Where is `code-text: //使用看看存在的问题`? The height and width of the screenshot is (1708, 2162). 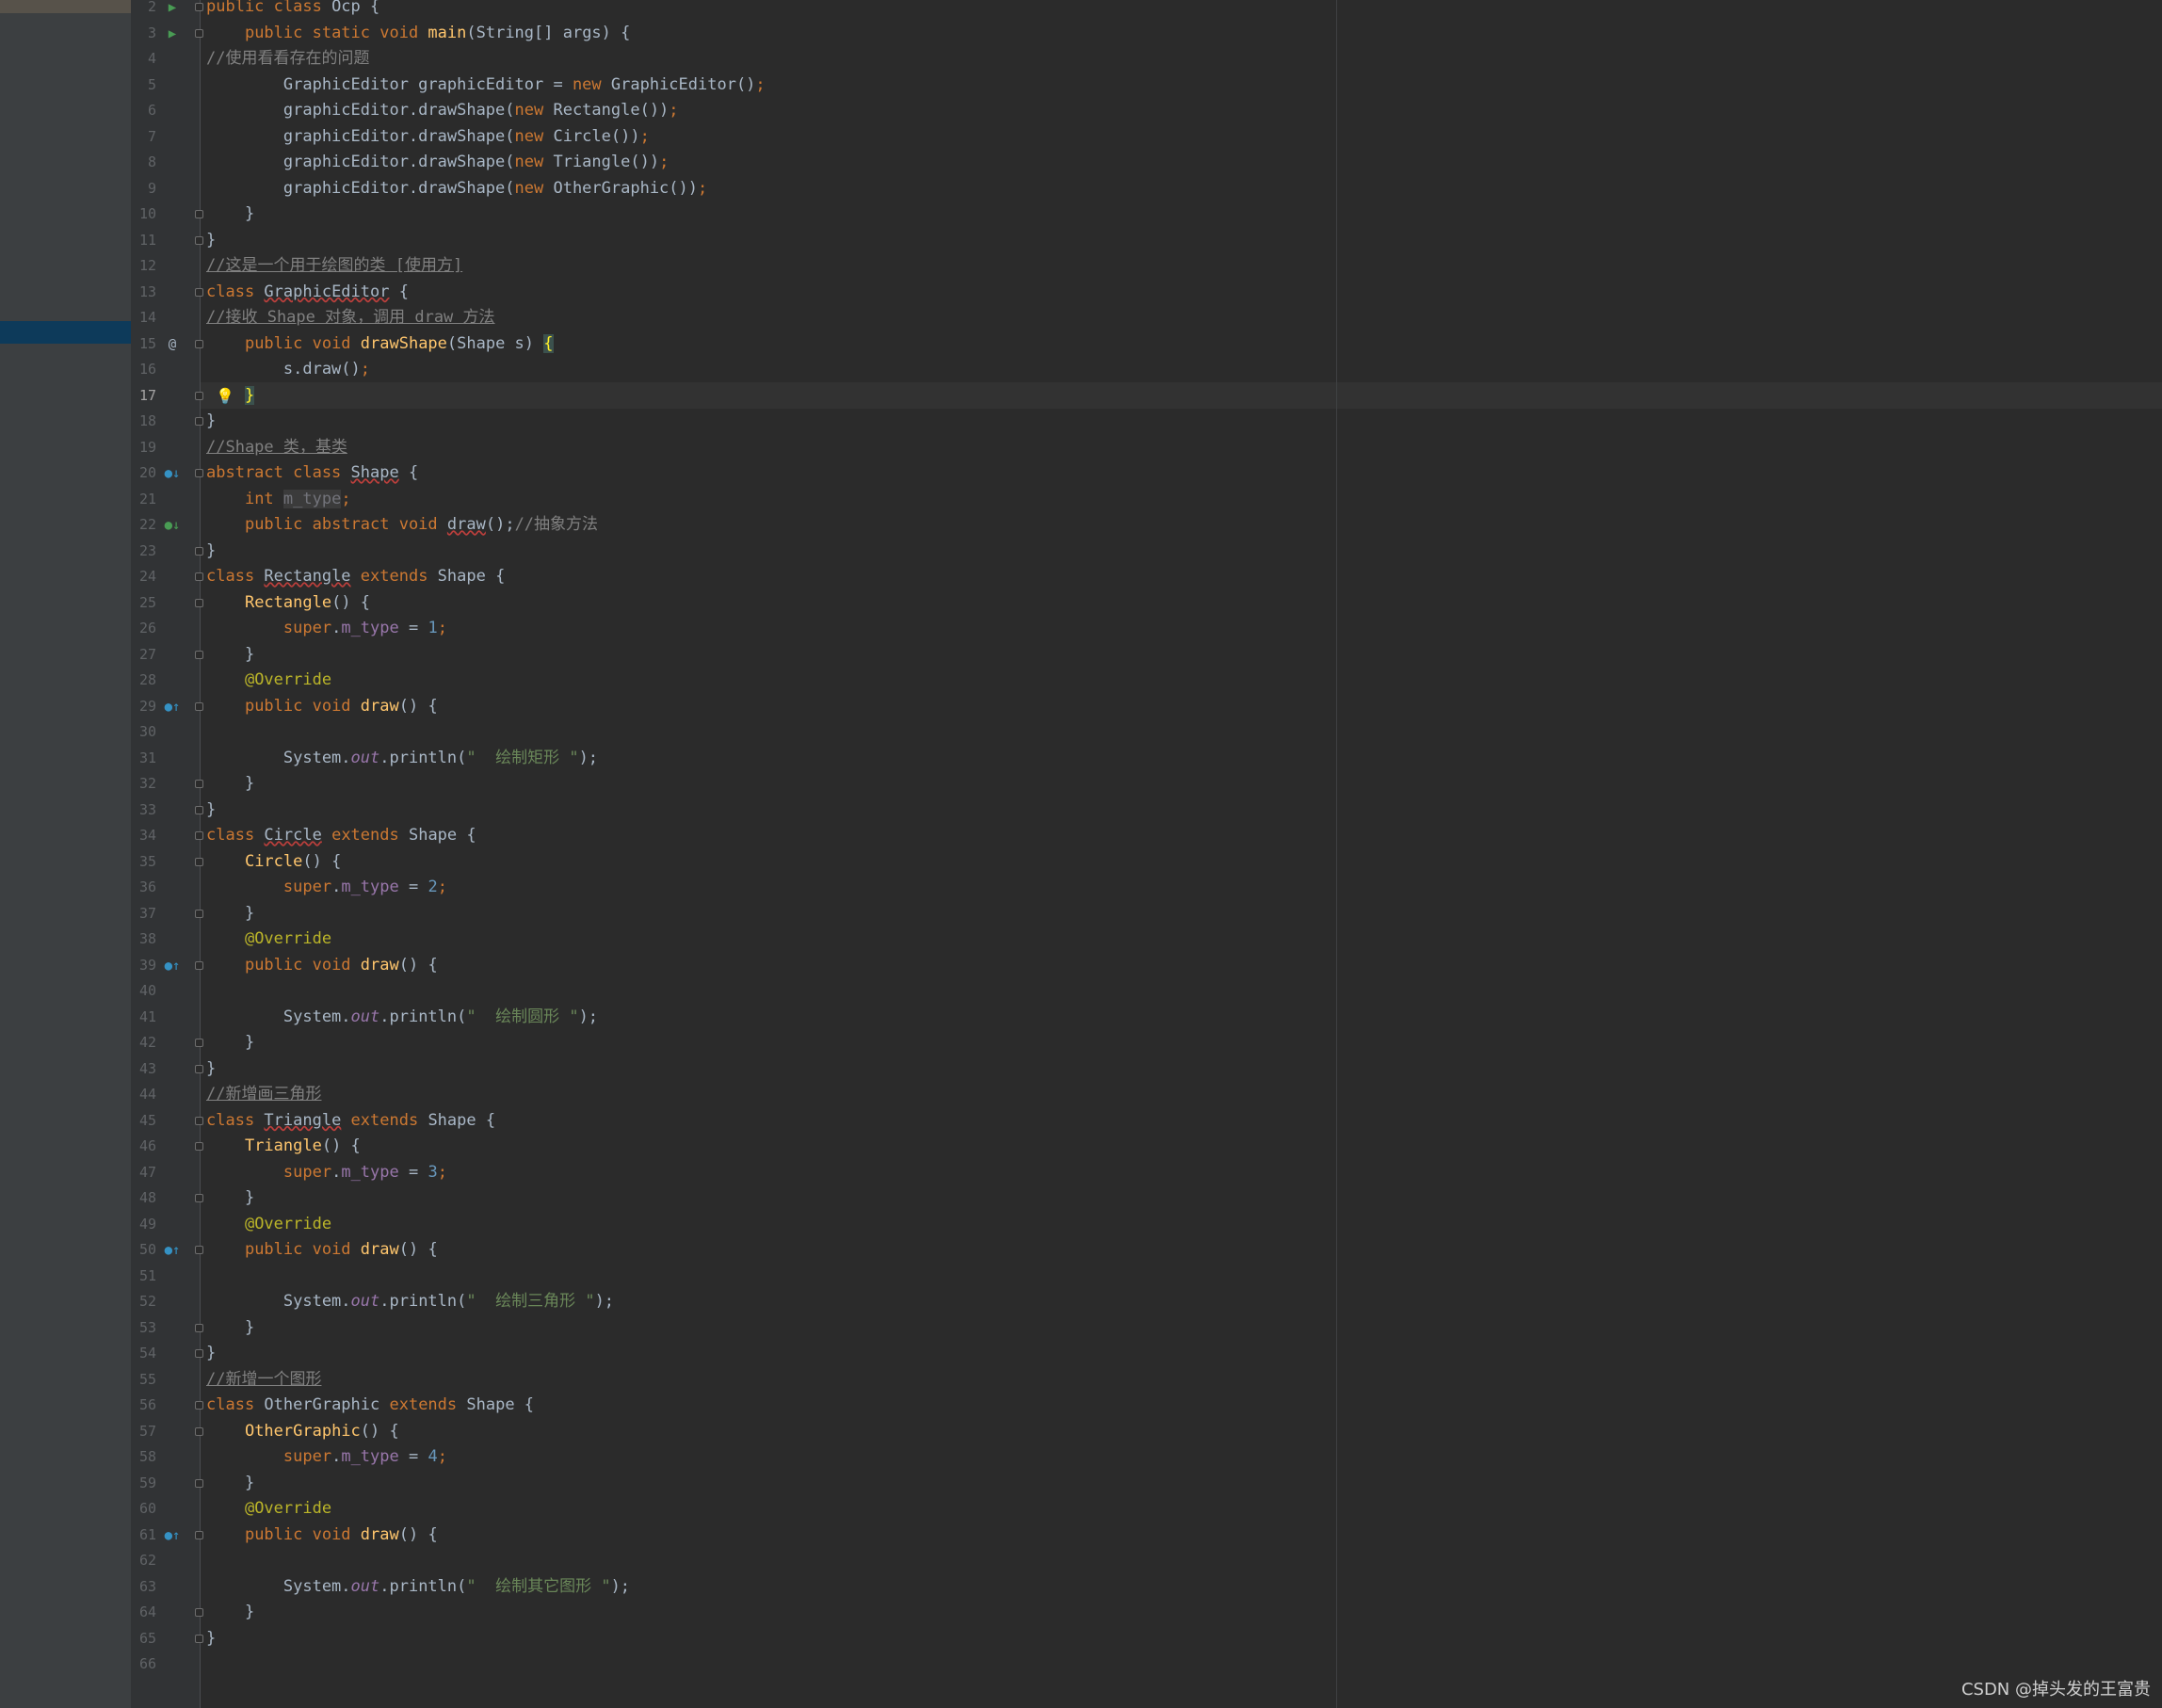
code-text: //使用看看存在的问题 is located at coordinates (287, 59).